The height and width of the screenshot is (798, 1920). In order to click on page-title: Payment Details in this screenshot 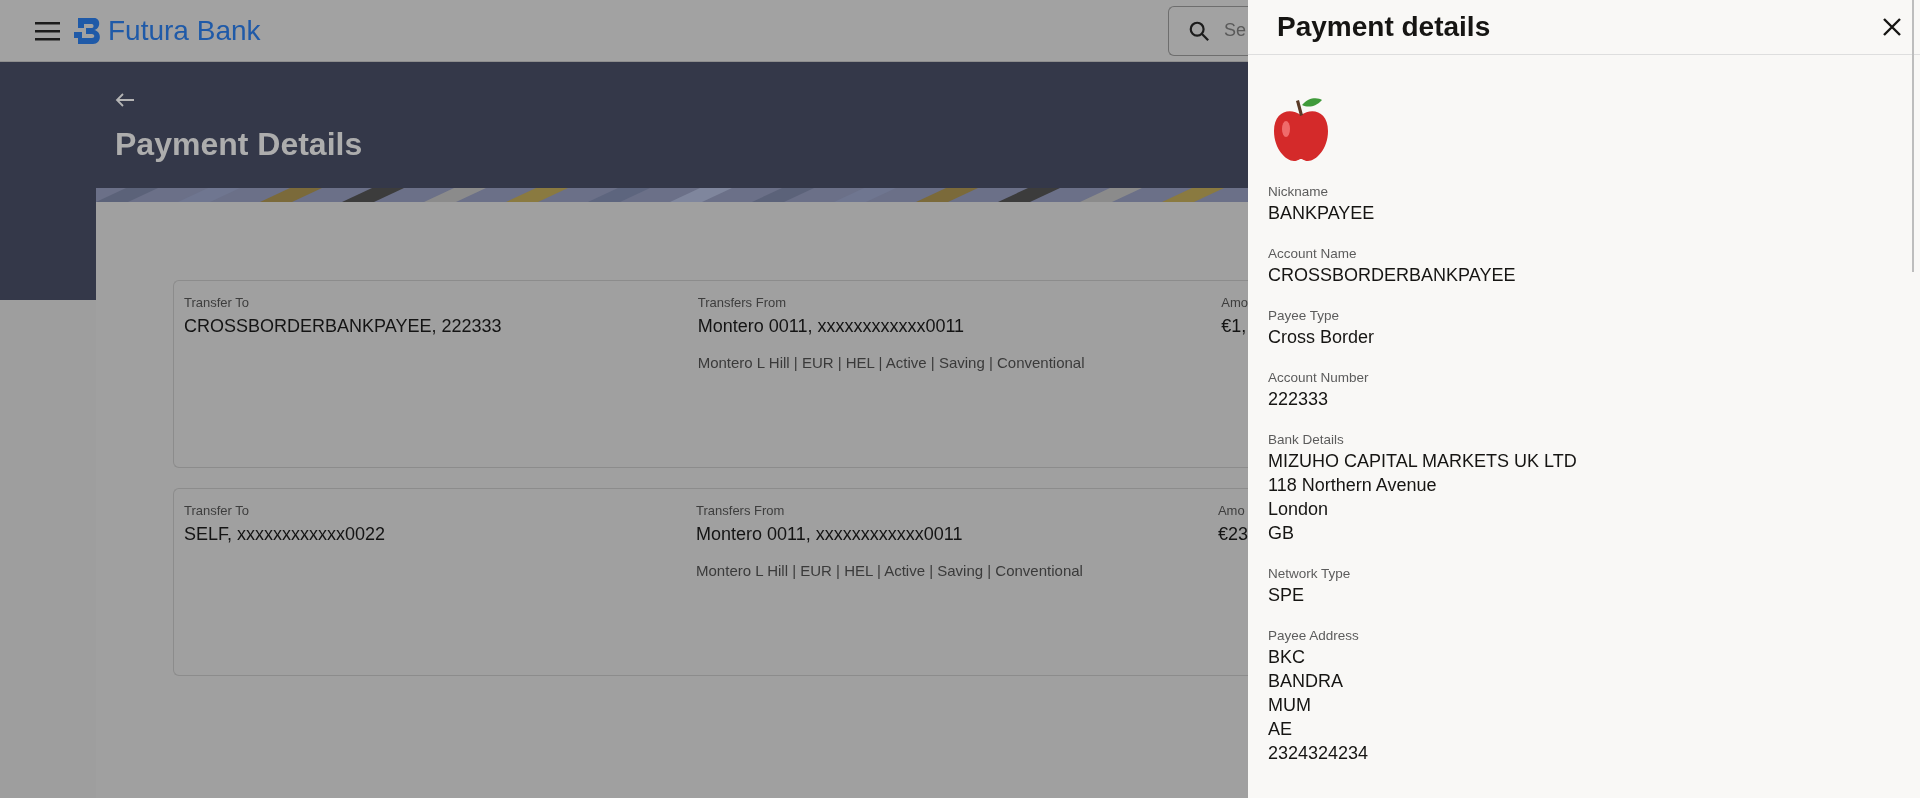, I will do `click(239, 144)`.